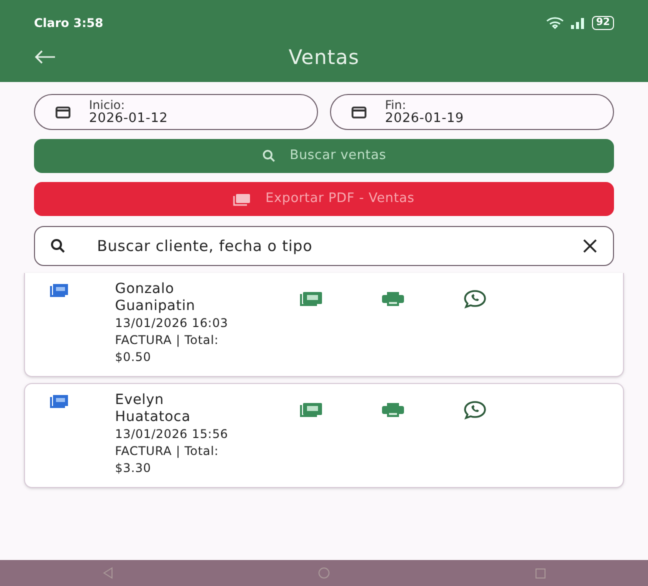 The image size is (648, 586). Describe the element at coordinates (578, 23) in the screenshot. I see `signal-icon` at that location.